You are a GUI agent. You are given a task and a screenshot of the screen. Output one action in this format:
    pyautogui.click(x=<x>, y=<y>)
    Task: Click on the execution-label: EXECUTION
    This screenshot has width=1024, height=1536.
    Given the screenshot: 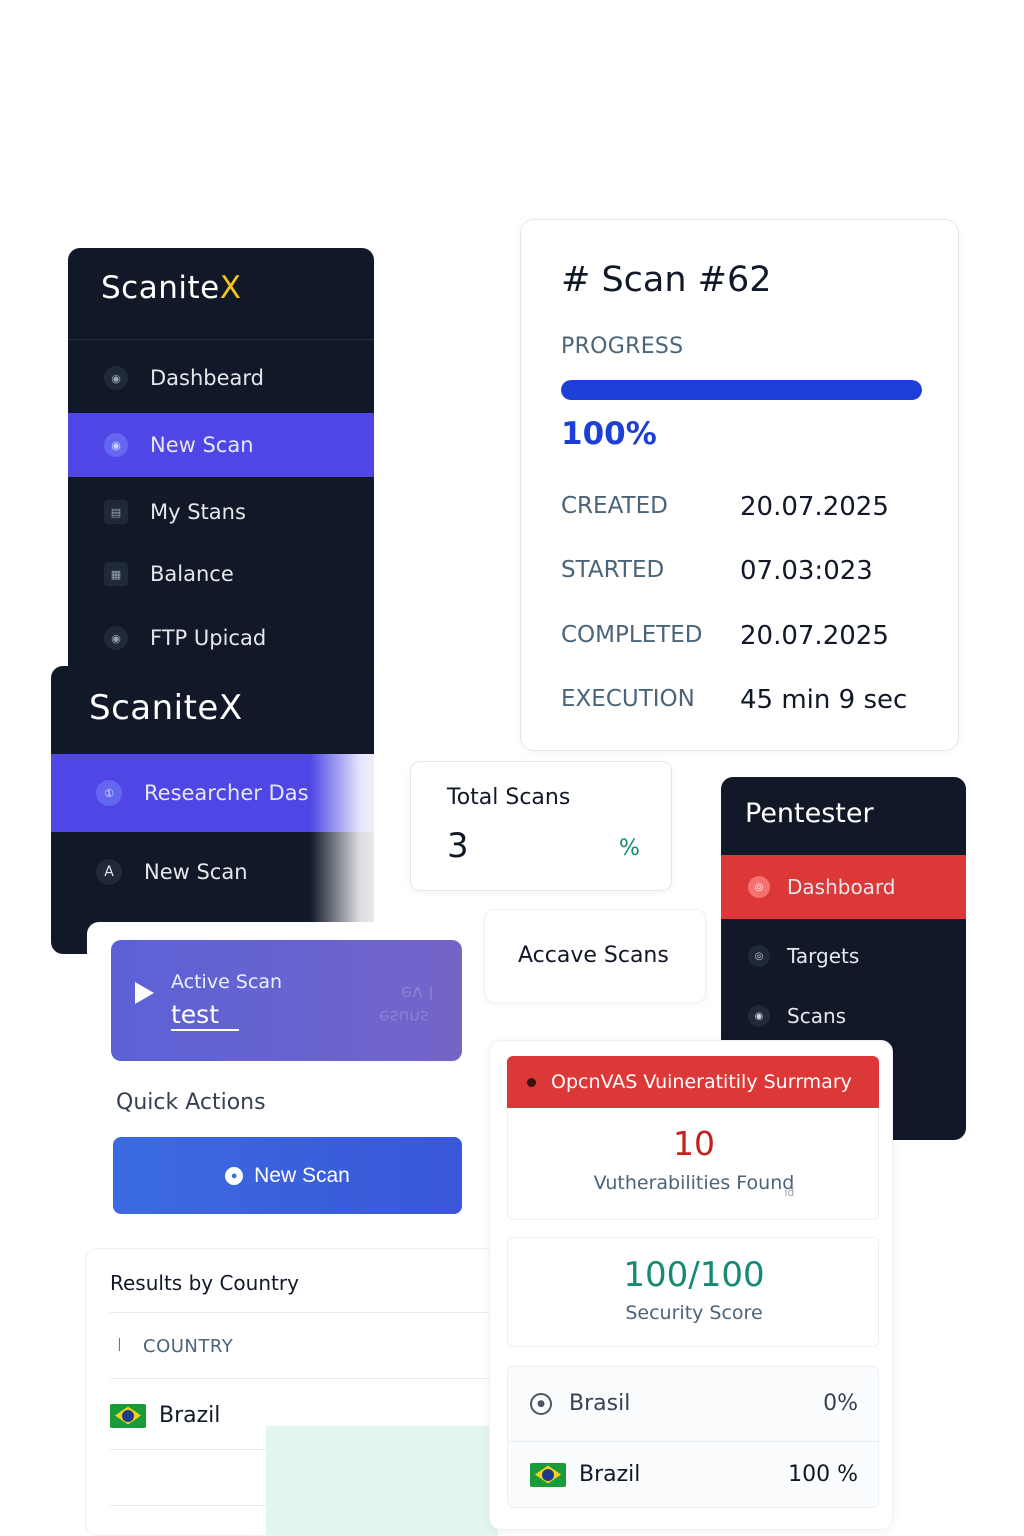 What is the action you would take?
    pyautogui.click(x=628, y=699)
    